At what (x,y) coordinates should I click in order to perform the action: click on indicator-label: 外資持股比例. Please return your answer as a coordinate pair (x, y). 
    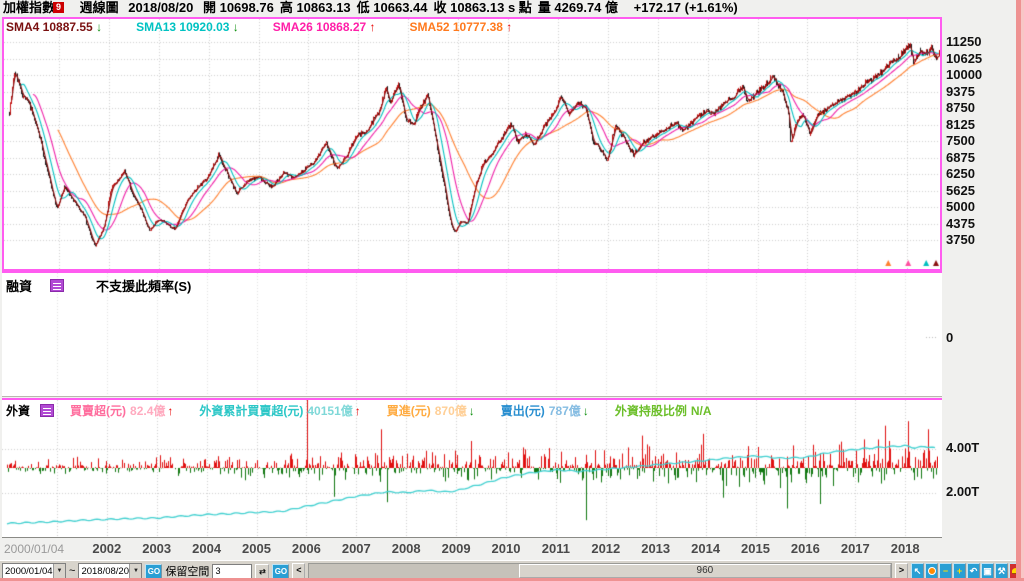
    Looking at the image, I should click on (650, 411).